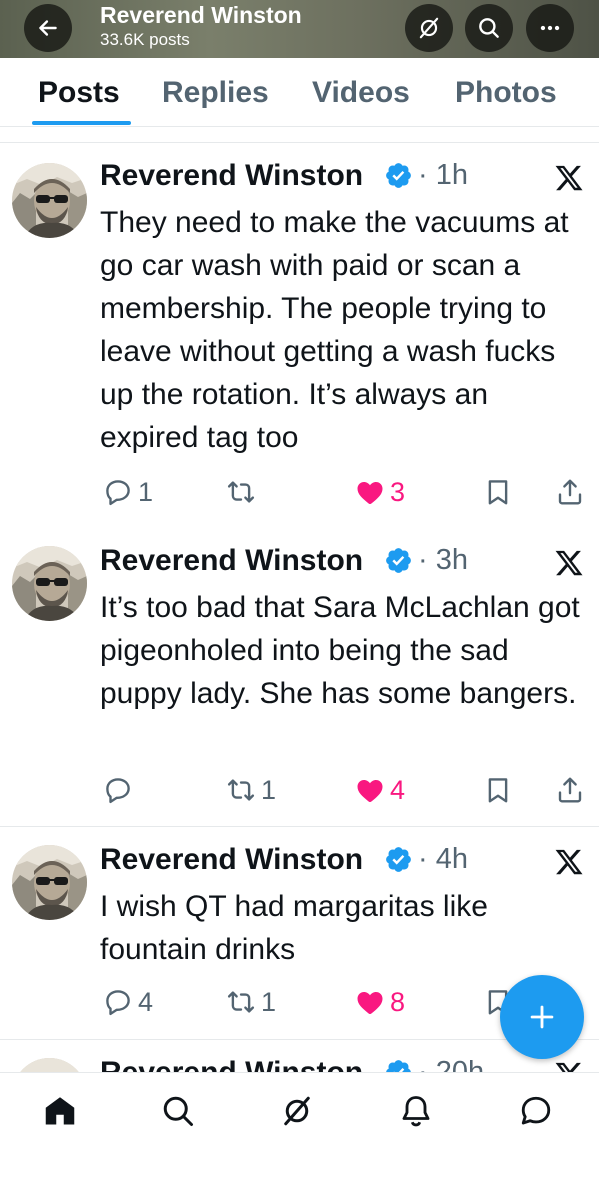 Image resolution: width=599 pixels, height=1201 pixels. I want to click on back-button, so click(48, 28).